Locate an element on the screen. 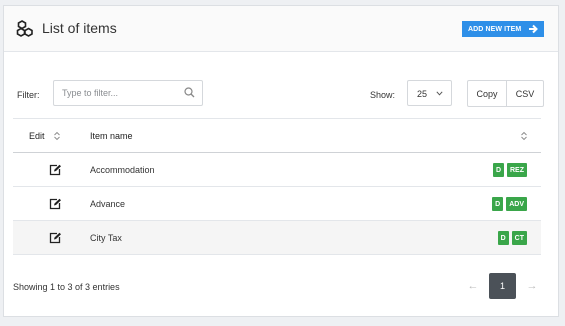 The width and height of the screenshot is (565, 326). status-badge: REZ is located at coordinates (517, 170).